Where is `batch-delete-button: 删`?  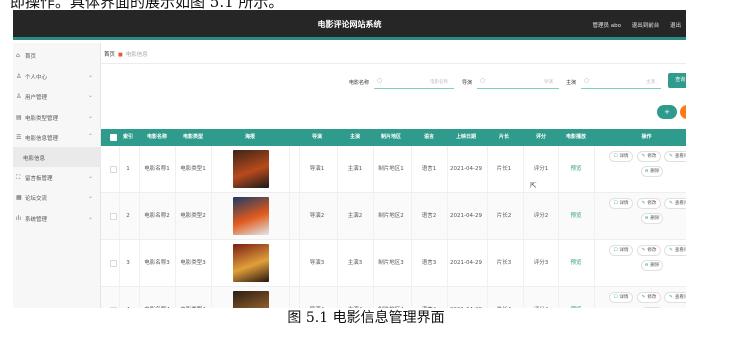 batch-delete-button: 删 is located at coordinates (683, 112).